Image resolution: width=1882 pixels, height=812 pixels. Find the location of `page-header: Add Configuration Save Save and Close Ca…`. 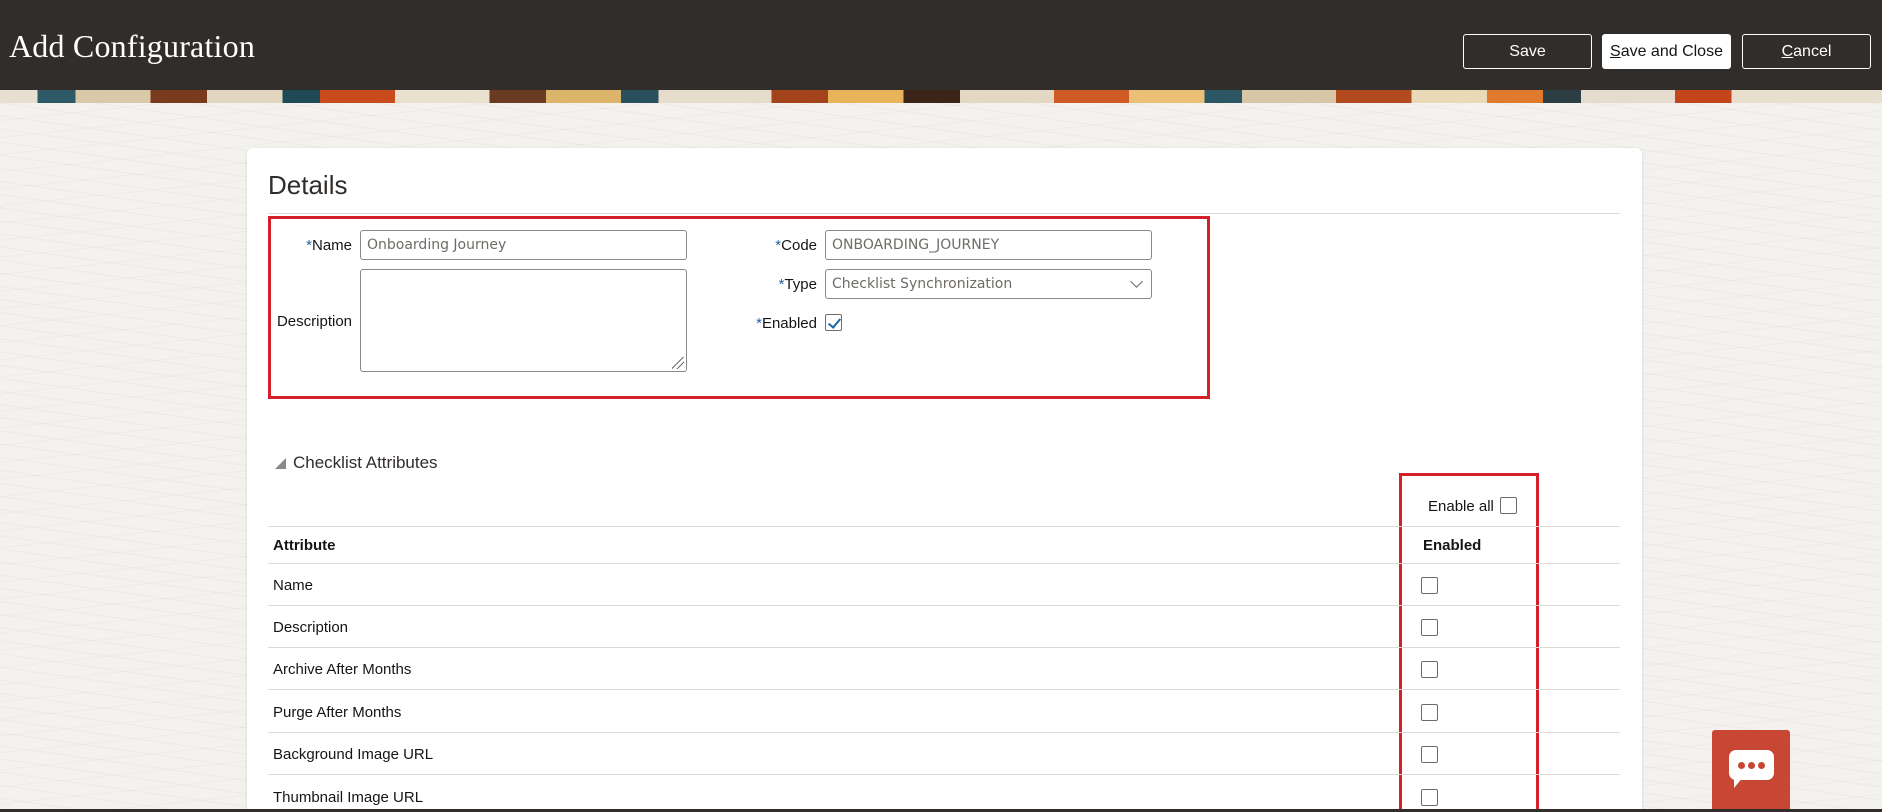

page-header: Add Configuration Save Save and Close Ca… is located at coordinates (941, 45).